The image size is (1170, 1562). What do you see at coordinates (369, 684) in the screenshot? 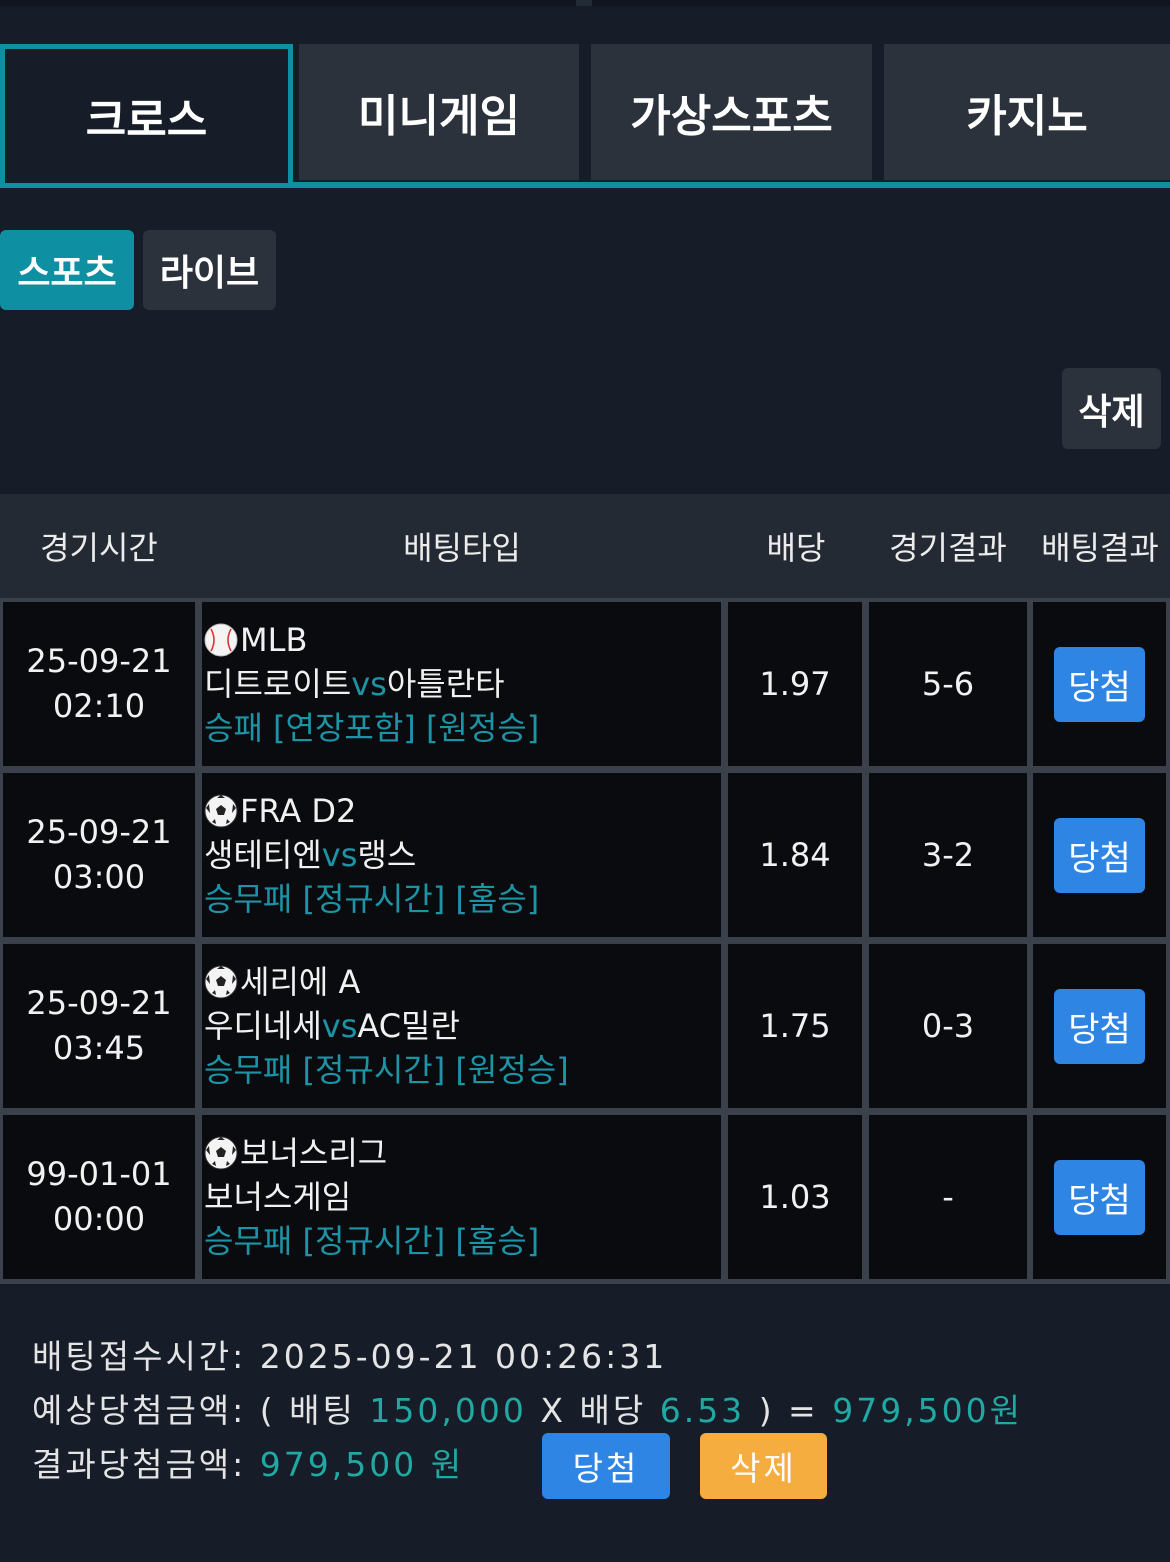
I see `row-0-vs: vs` at bounding box center [369, 684].